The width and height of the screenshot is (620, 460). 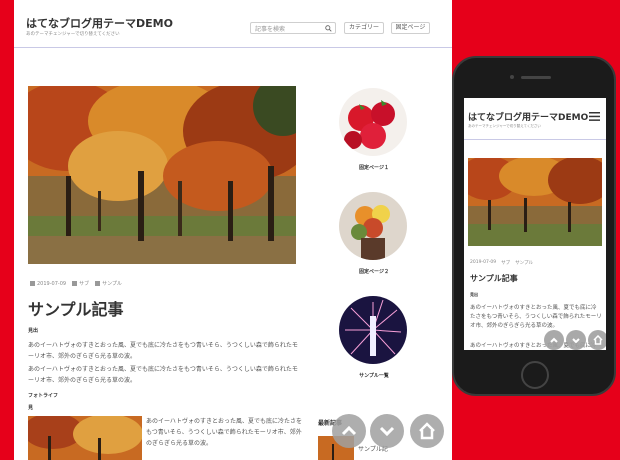 I want to click on scroll-down-button, so click(x=387, y=431).